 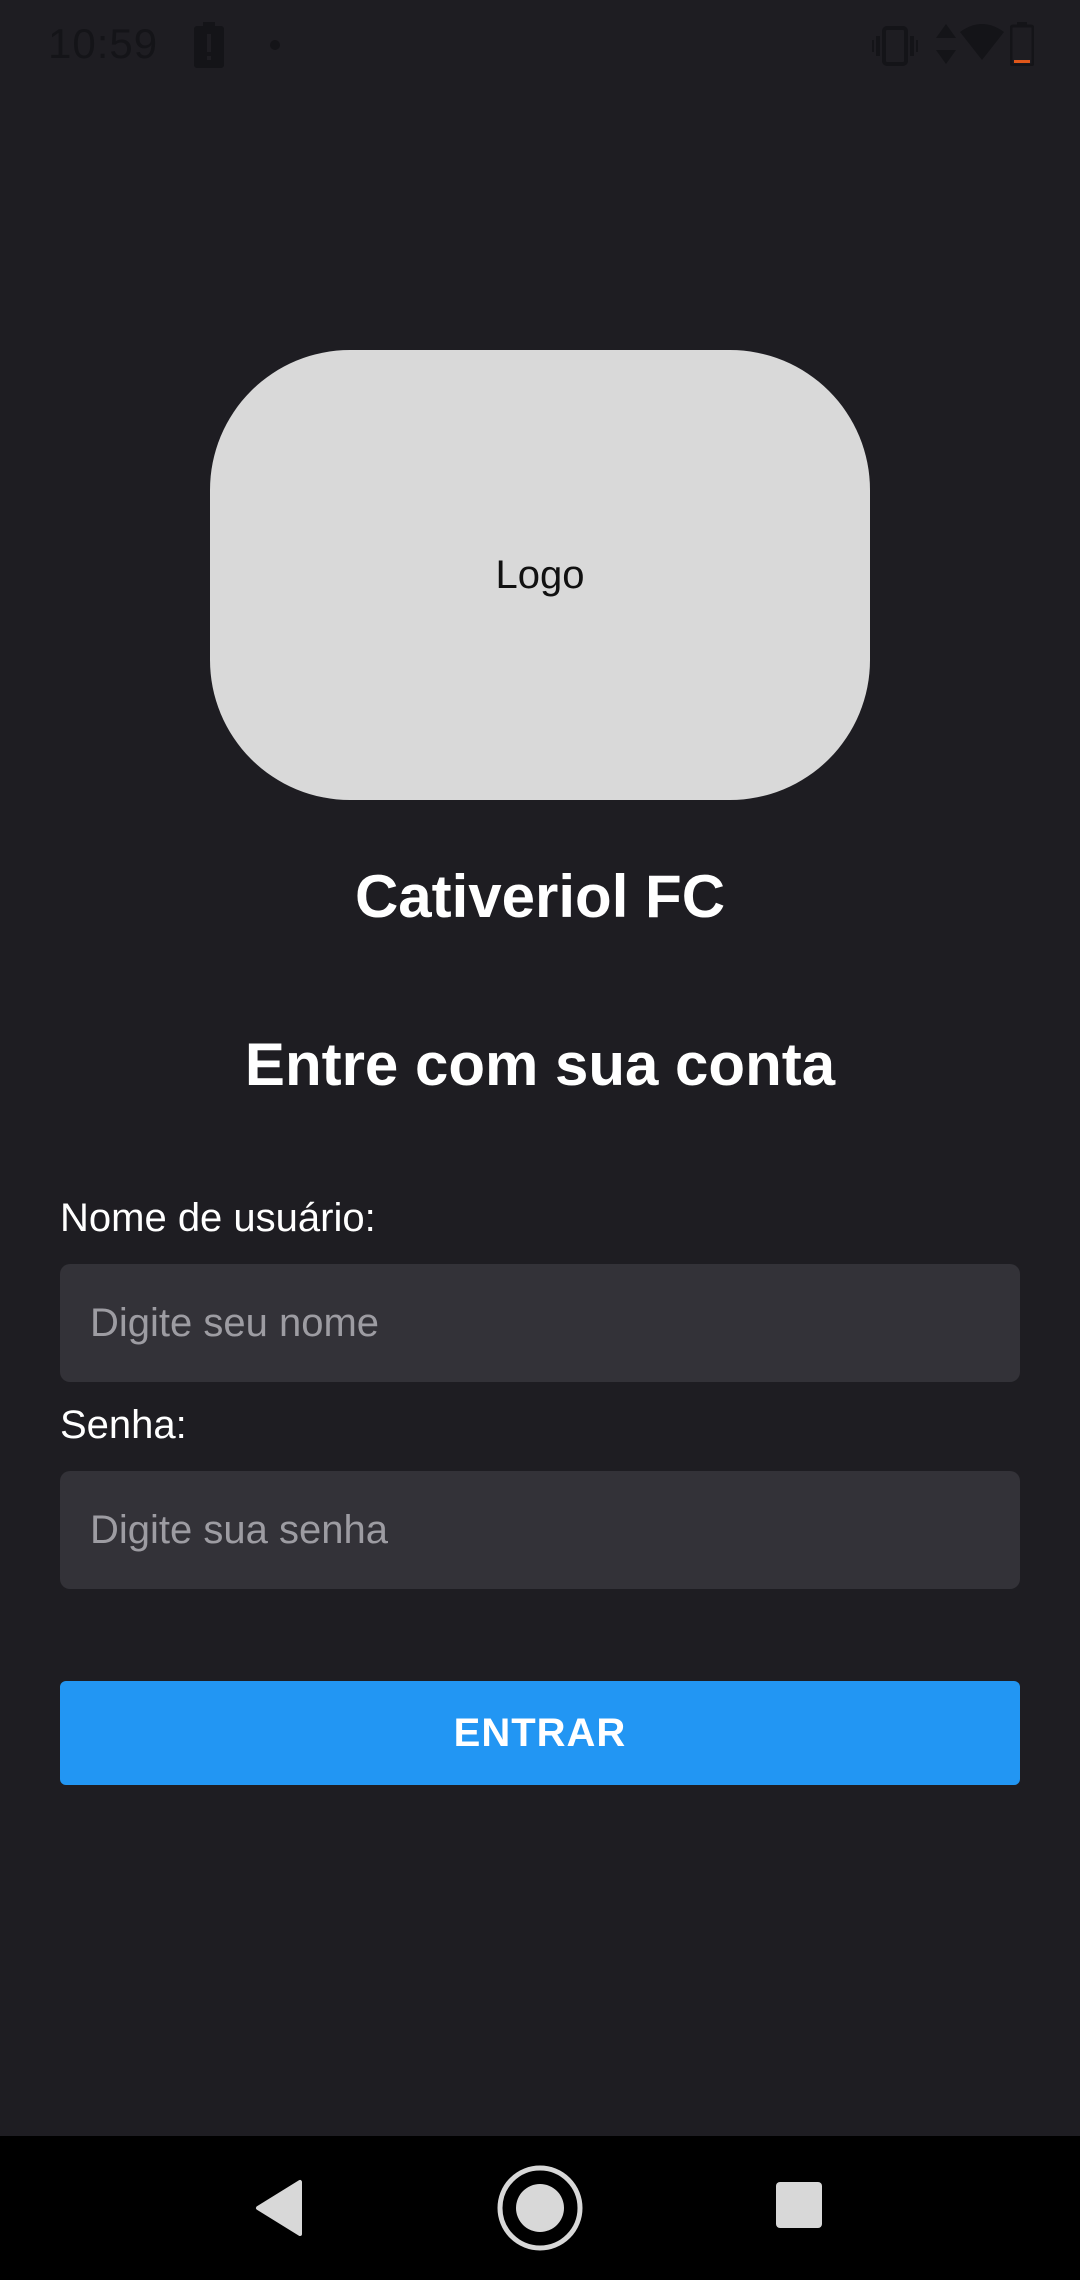 What do you see at coordinates (540, 896) in the screenshot?
I see `app-name: Cativeriol FC` at bounding box center [540, 896].